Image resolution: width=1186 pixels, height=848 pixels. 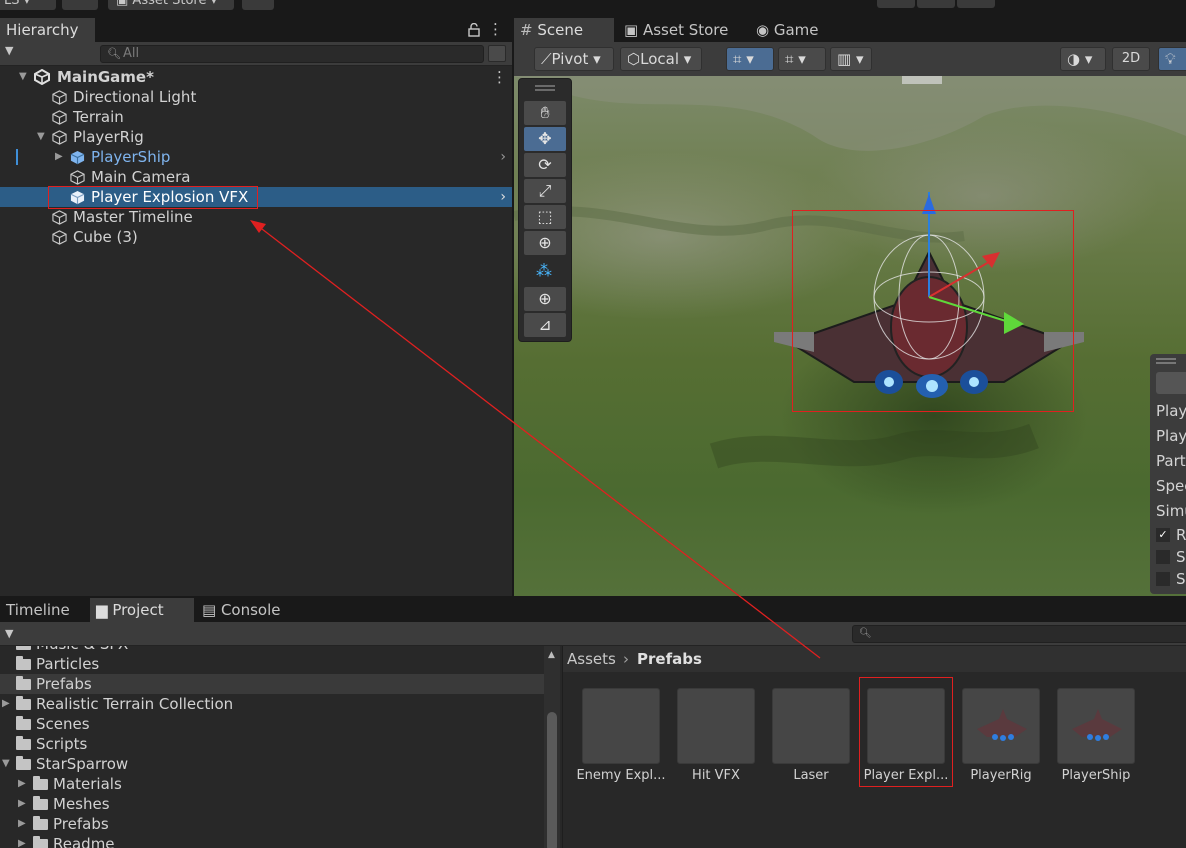 I want to click on scene-toolbar: ⟋Pivot ▾ ⬡Local ▾ ⌗ ▾ ⌗ ▾ ▥ ▾ ◑ ▾ 2D 💡︎, so click(x=850, y=59).